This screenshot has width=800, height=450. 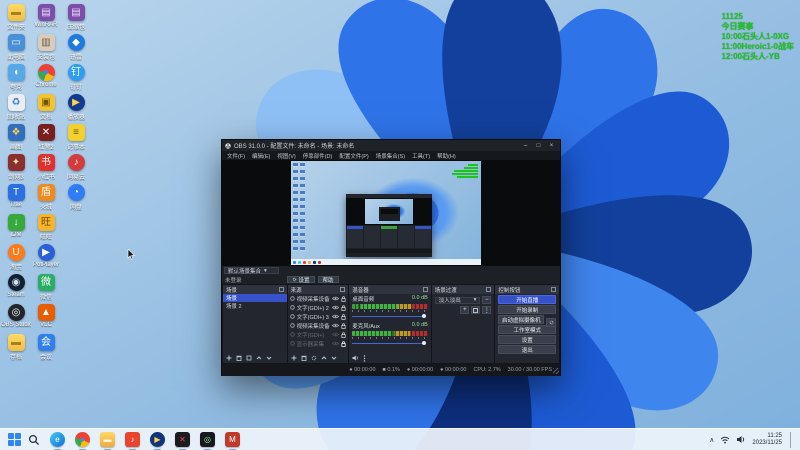 What do you see at coordinates (328, 280) in the screenshot?
I see `account-help-button: 帮助` at bounding box center [328, 280].